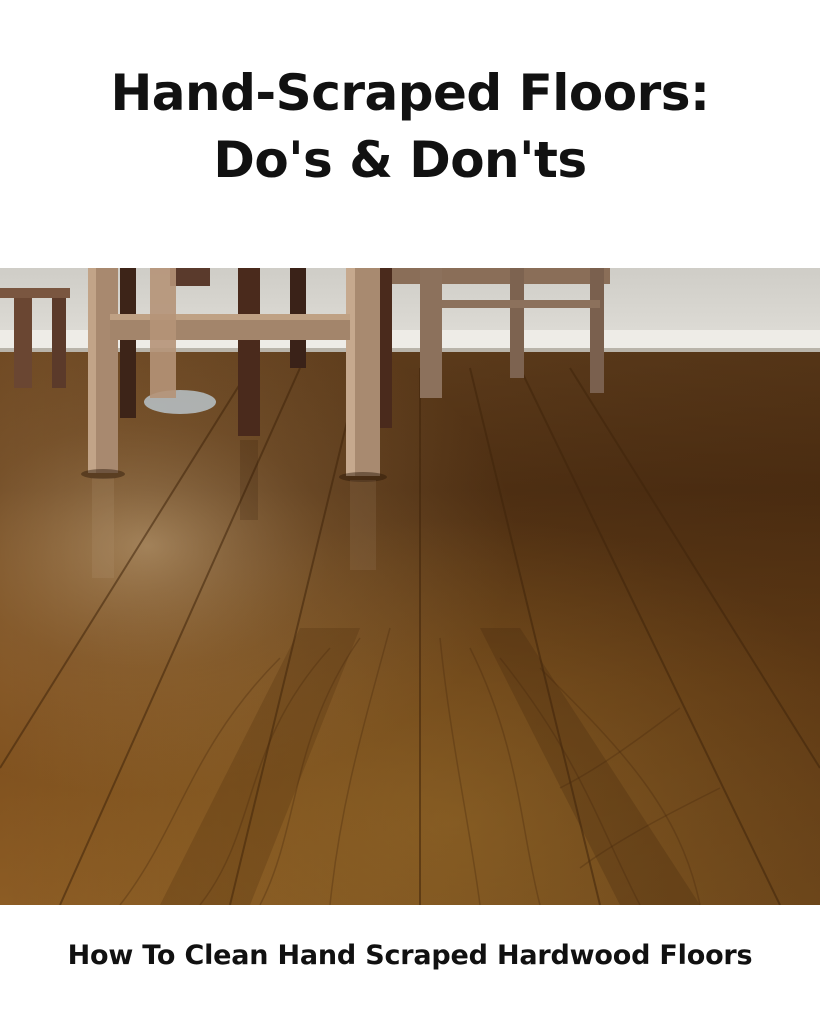  I want to click on page-title: Hand-Scraped Floors: Do's & Don'ts, so click(410, 127).